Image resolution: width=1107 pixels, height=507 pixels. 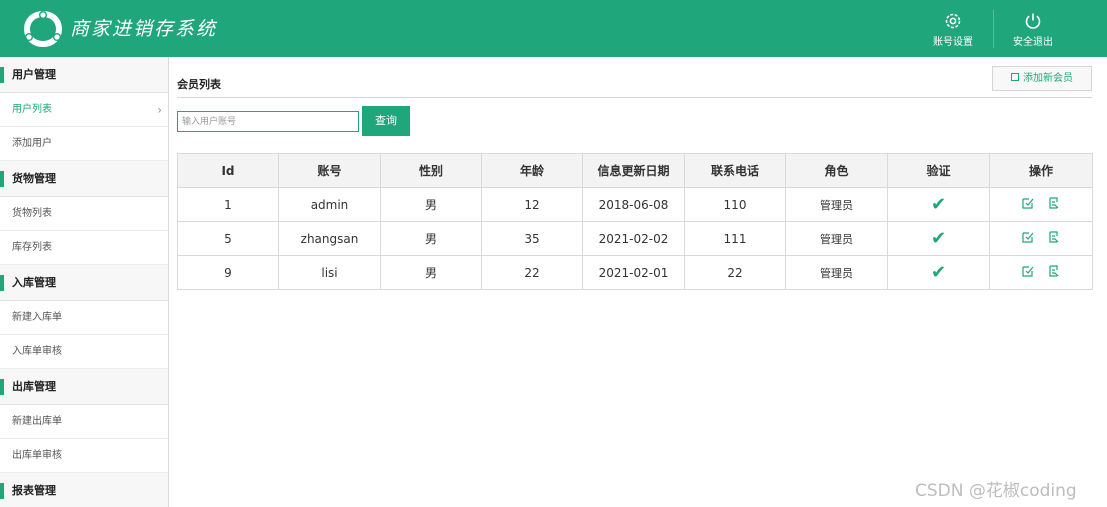 What do you see at coordinates (199, 84) in the screenshot?
I see `page-title: 会员列表` at bounding box center [199, 84].